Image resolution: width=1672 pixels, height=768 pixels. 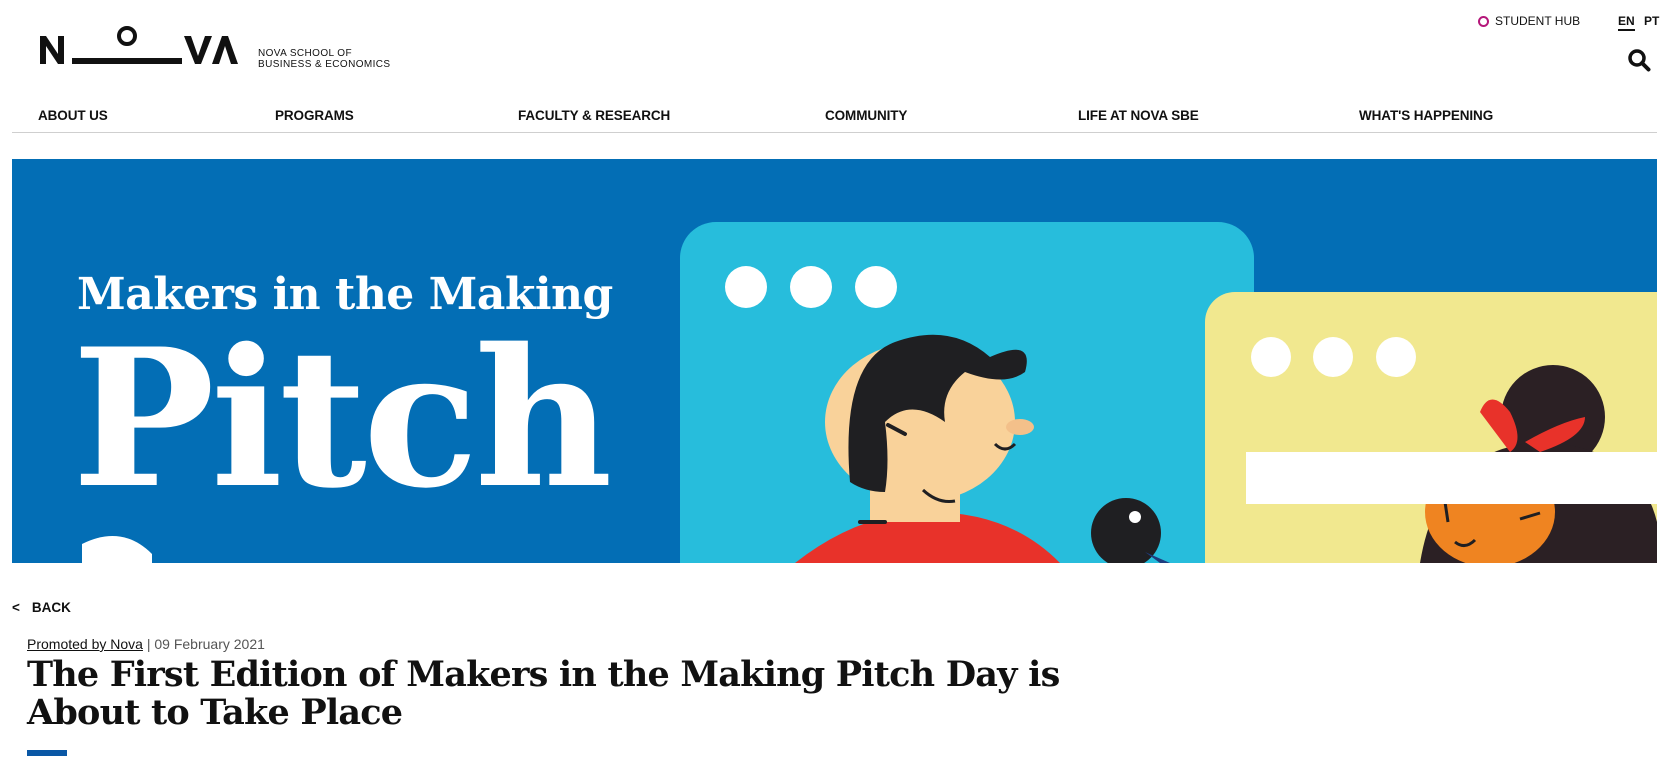 I want to click on nav-item-whats-happening: WHAT'S HAPPENING, so click(x=1426, y=115).